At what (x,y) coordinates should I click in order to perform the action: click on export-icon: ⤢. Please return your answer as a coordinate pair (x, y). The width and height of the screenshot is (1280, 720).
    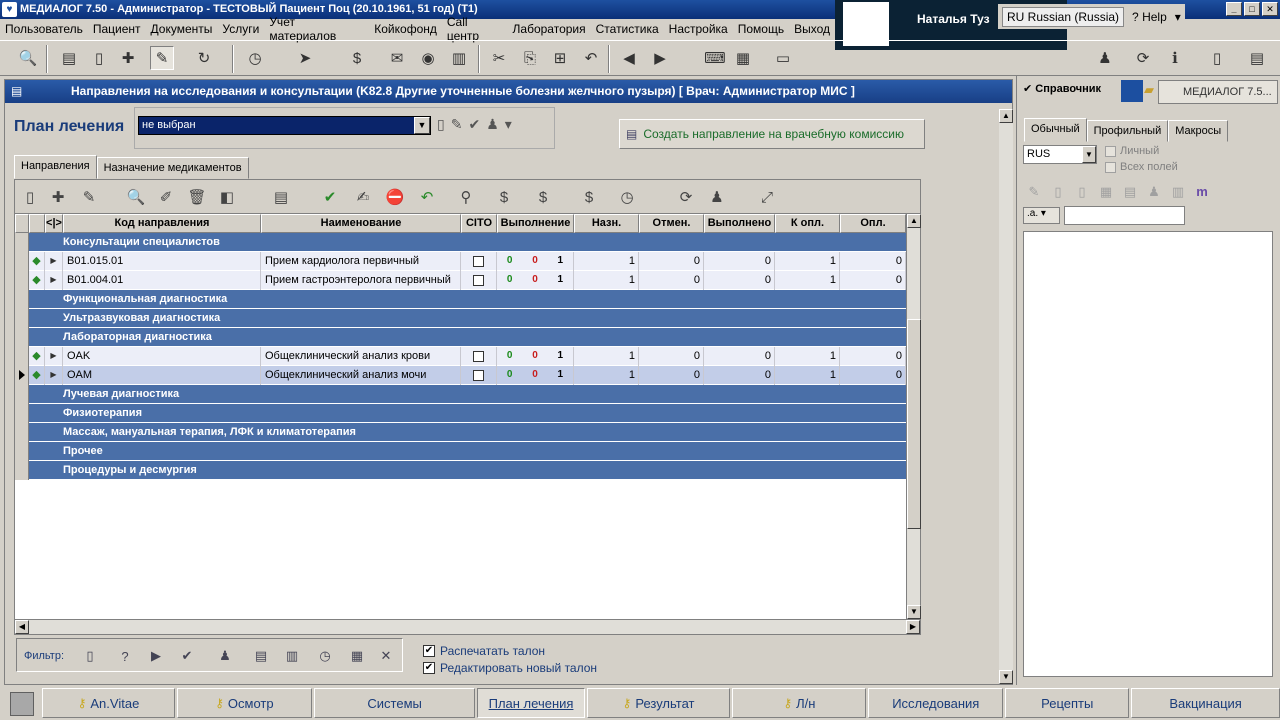
    Looking at the image, I should click on (767, 197).